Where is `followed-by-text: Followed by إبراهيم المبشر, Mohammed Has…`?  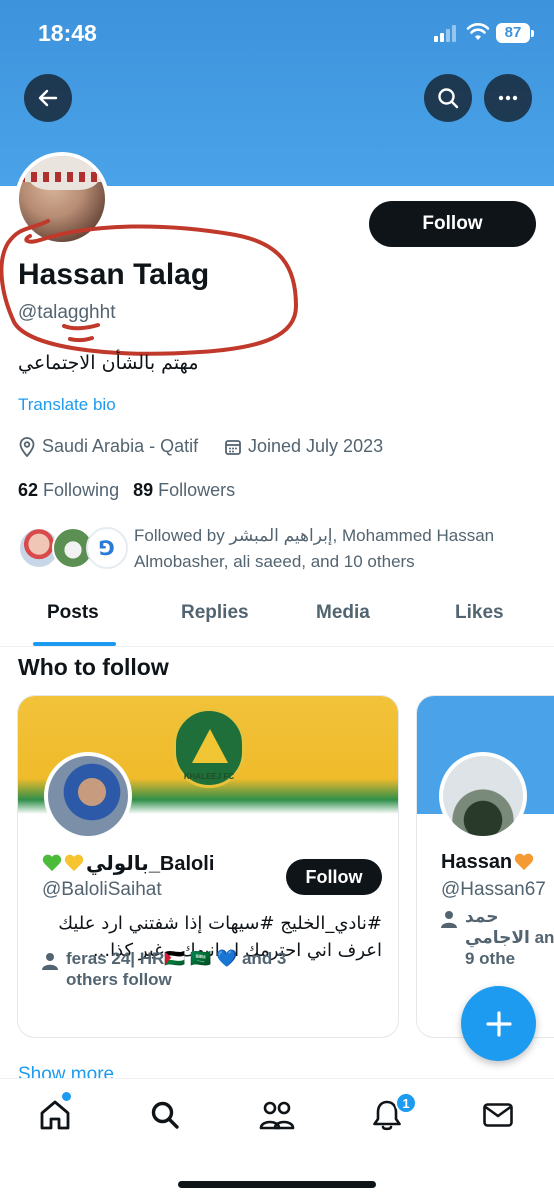 followed-by-text: Followed by إبراهيم المبشر, Mohammed Has… is located at coordinates (334, 549).